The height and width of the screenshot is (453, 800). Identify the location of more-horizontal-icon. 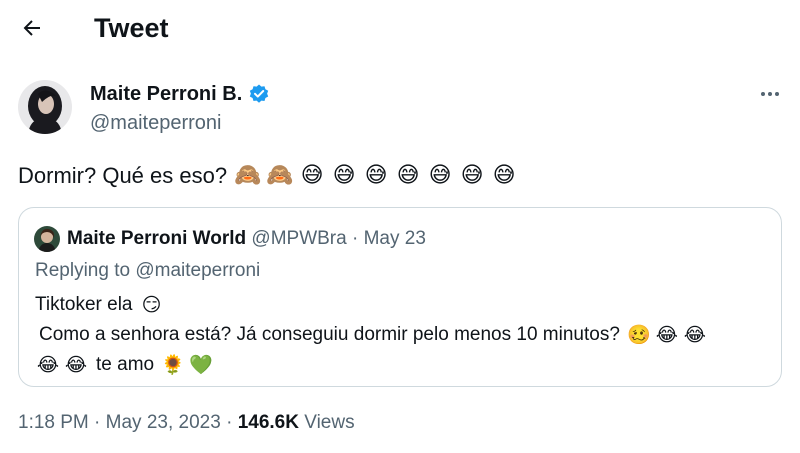
(770, 94).